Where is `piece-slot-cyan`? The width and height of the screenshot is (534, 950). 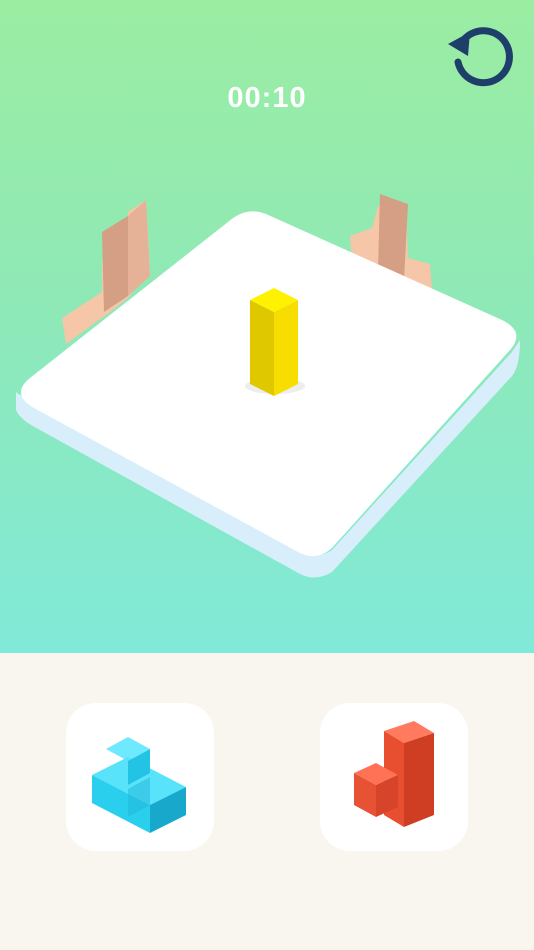 piece-slot-cyan is located at coordinates (140, 777).